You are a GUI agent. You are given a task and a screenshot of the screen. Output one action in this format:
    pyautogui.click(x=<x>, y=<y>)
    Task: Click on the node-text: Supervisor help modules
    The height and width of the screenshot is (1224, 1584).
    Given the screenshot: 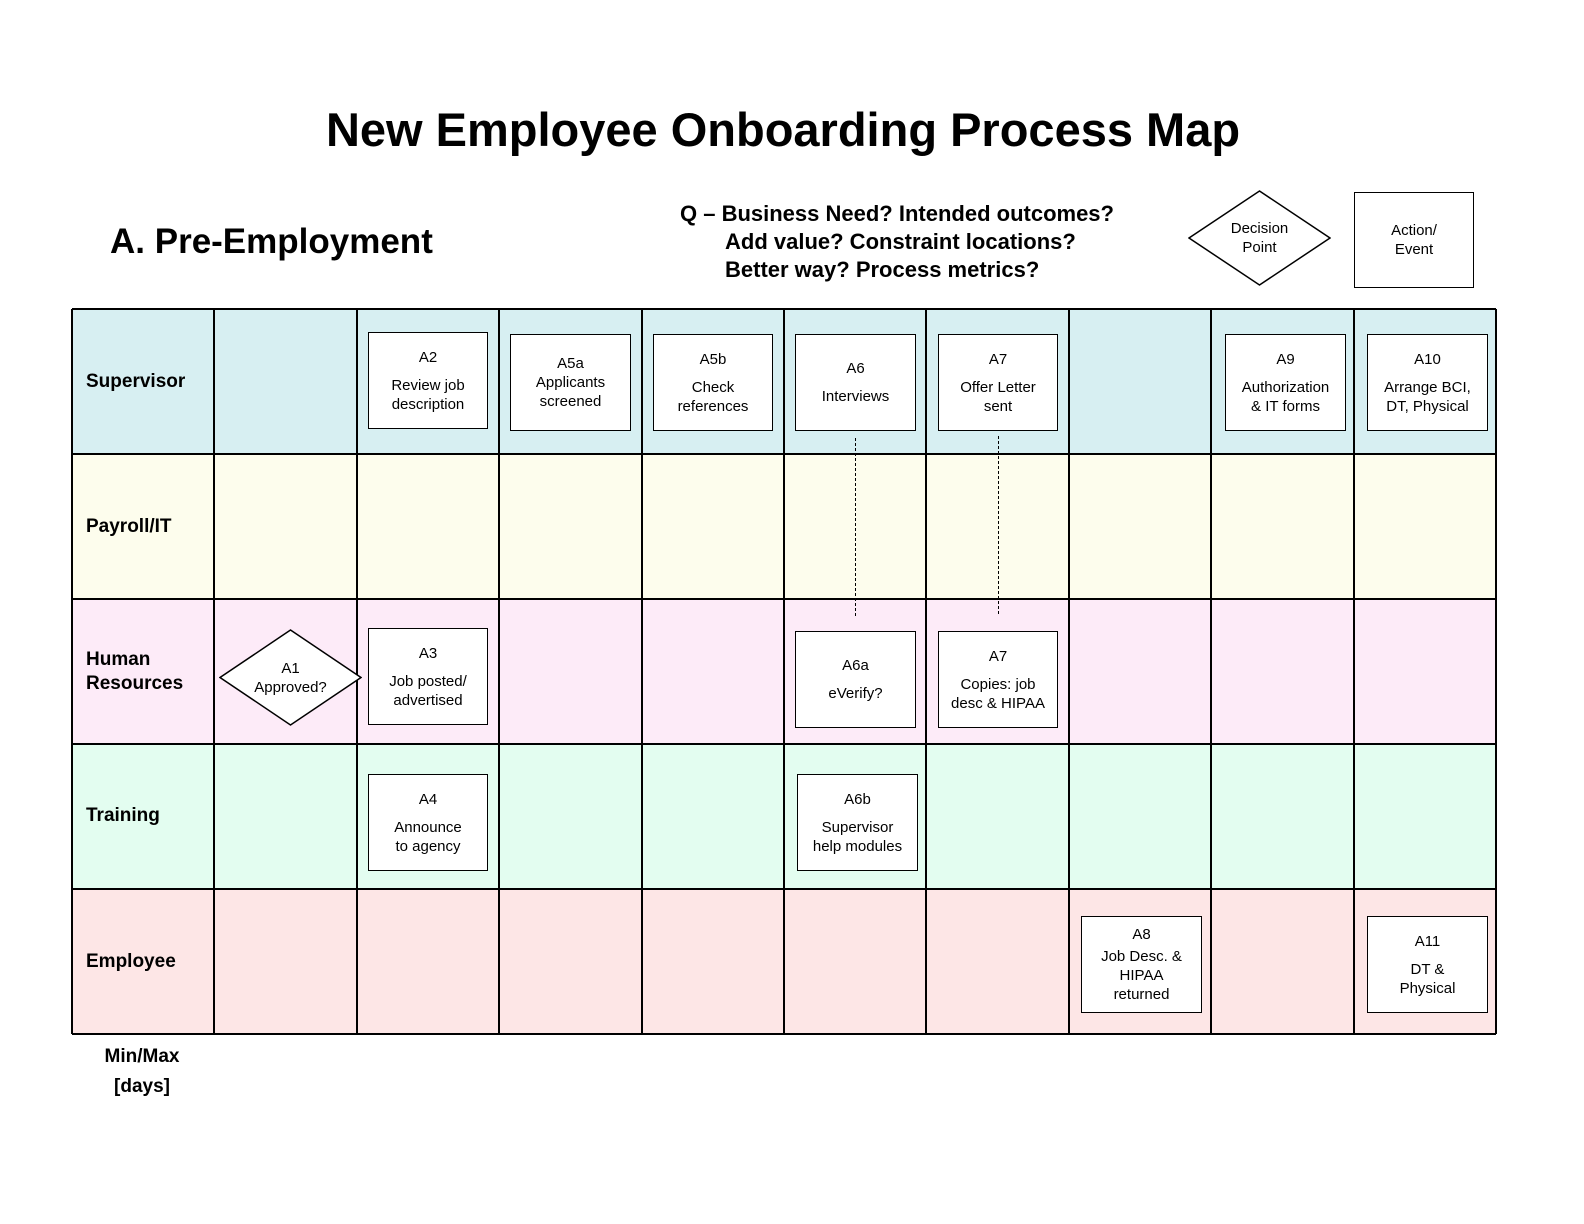 What is the action you would take?
    pyautogui.click(x=857, y=836)
    